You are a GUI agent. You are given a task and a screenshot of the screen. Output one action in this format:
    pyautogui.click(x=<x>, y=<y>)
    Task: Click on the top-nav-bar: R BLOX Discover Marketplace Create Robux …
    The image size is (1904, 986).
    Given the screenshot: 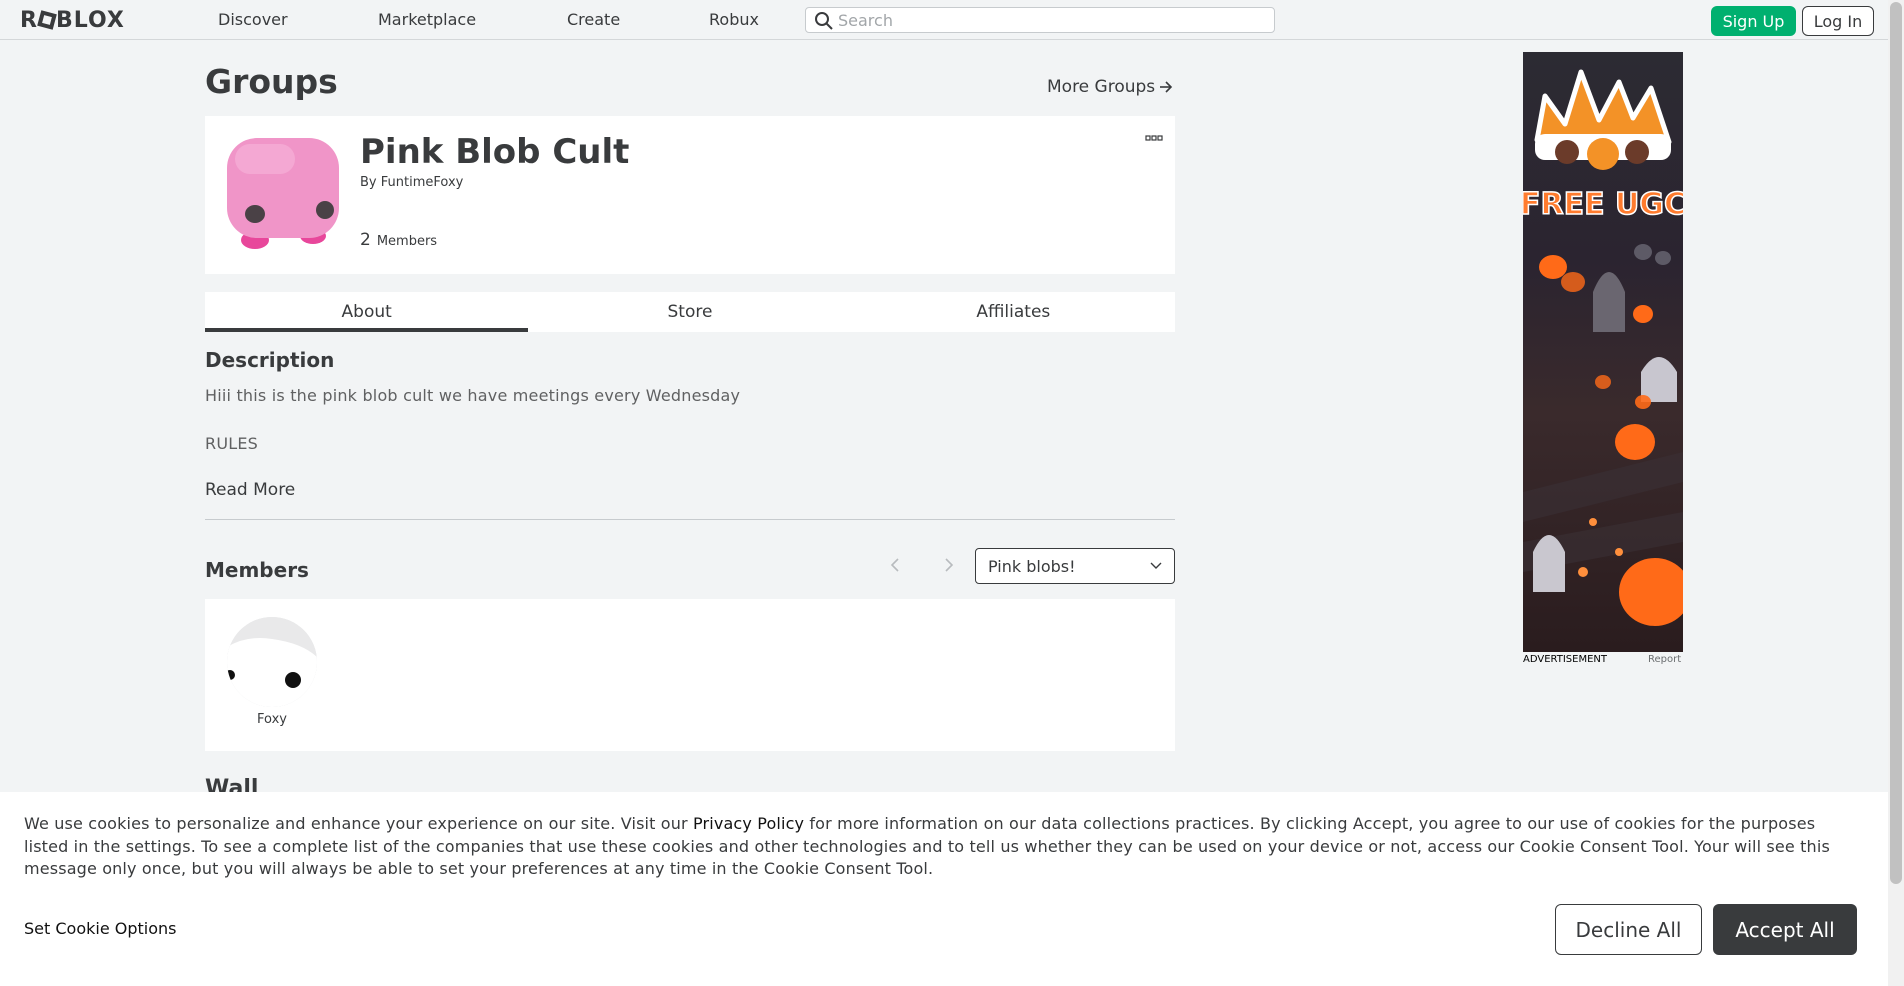 What is the action you would take?
    pyautogui.click(x=944, y=20)
    